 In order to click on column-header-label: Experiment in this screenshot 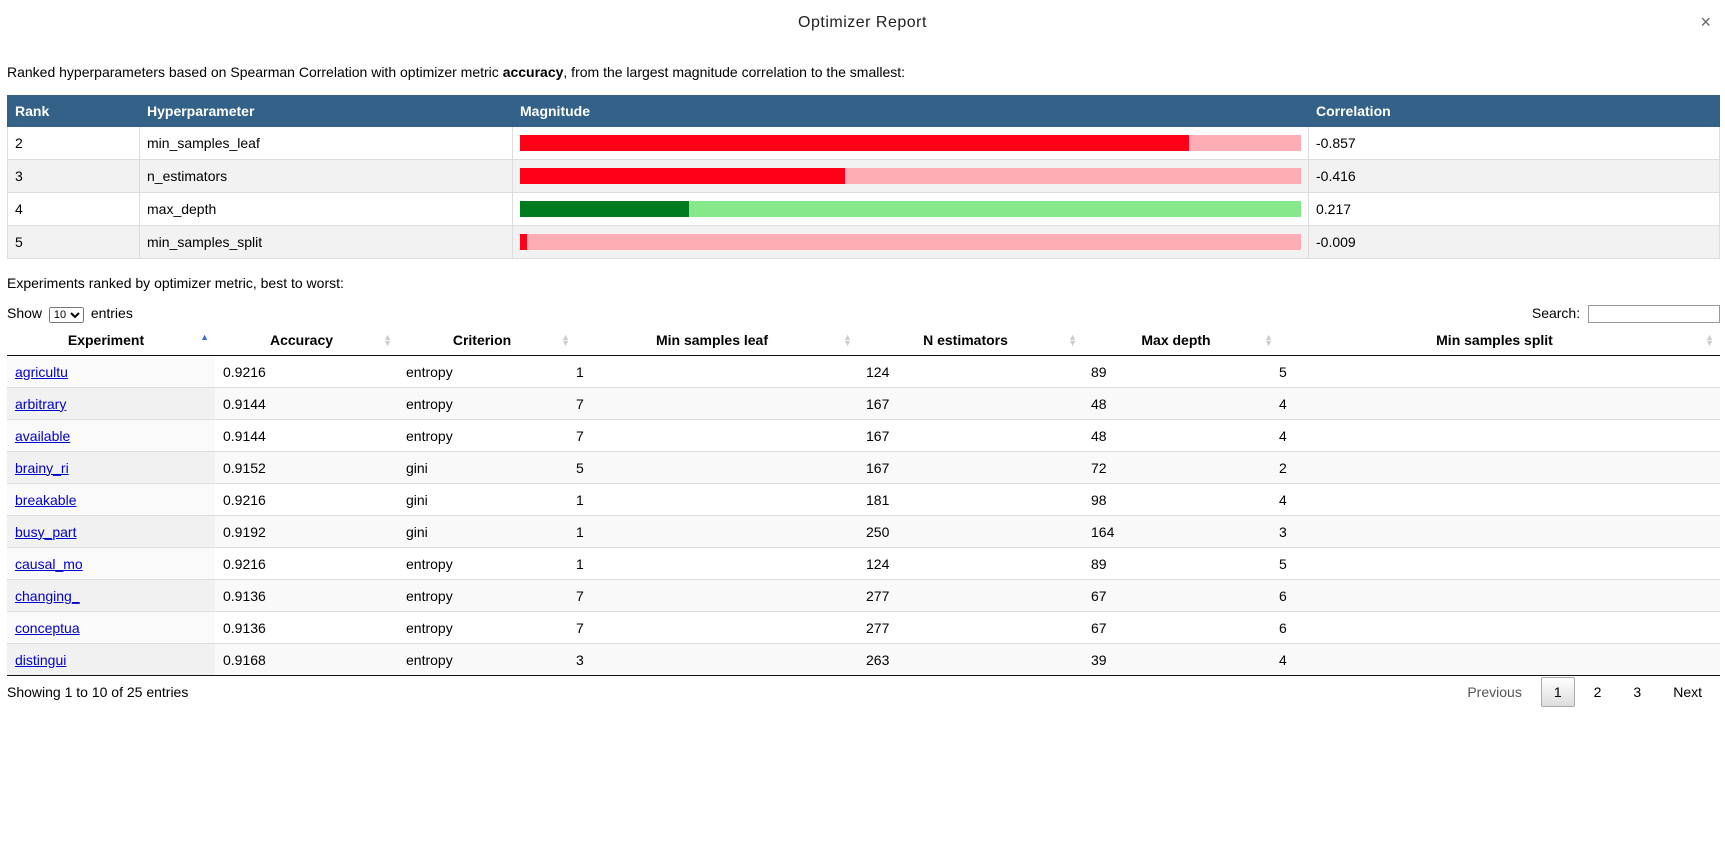, I will do `click(106, 340)`.